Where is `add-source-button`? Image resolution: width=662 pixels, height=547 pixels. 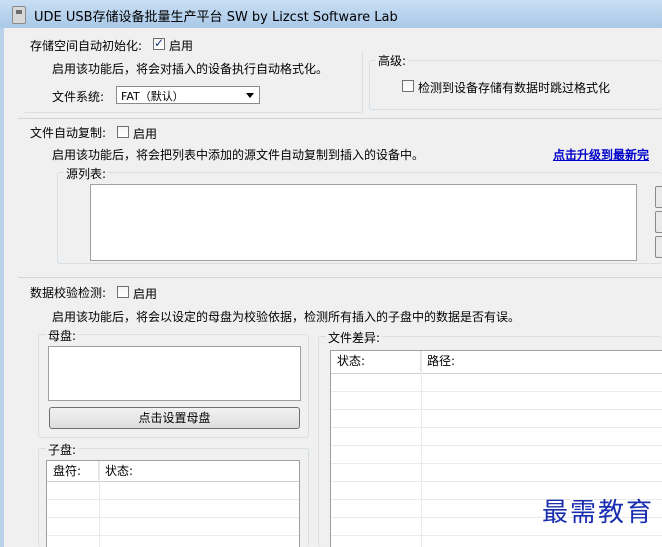 add-source-button is located at coordinates (658, 197).